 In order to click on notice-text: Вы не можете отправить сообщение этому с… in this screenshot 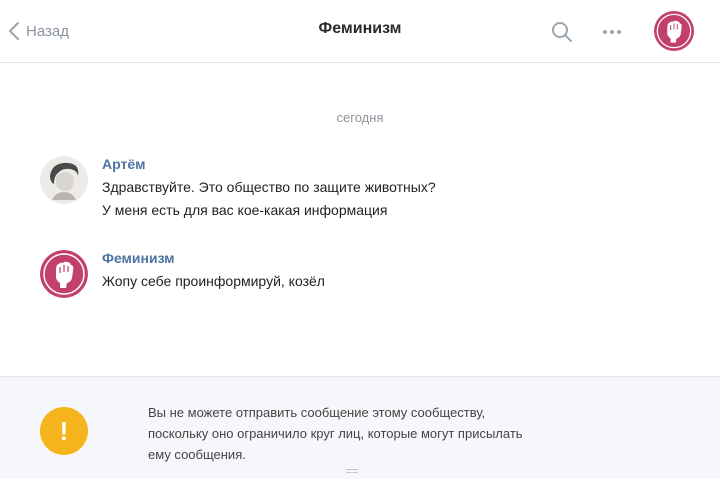, I will do `click(418, 433)`.